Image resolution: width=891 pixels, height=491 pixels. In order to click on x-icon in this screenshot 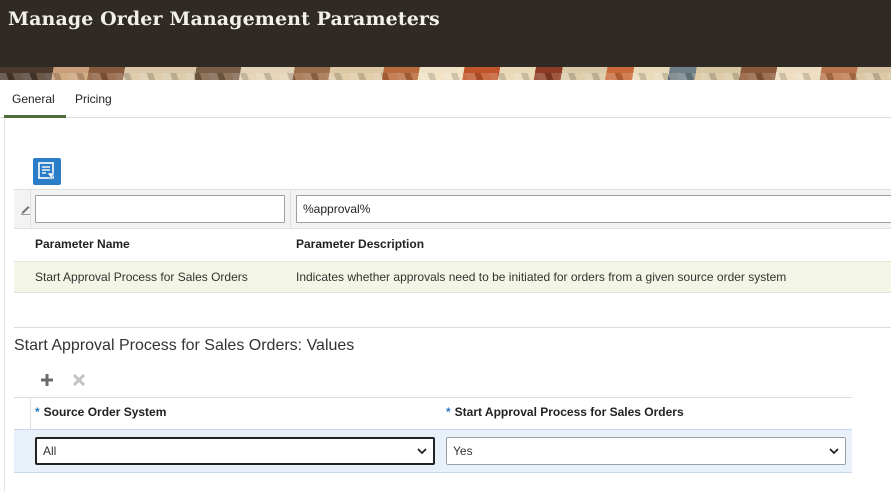, I will do `click(79, 380)`.